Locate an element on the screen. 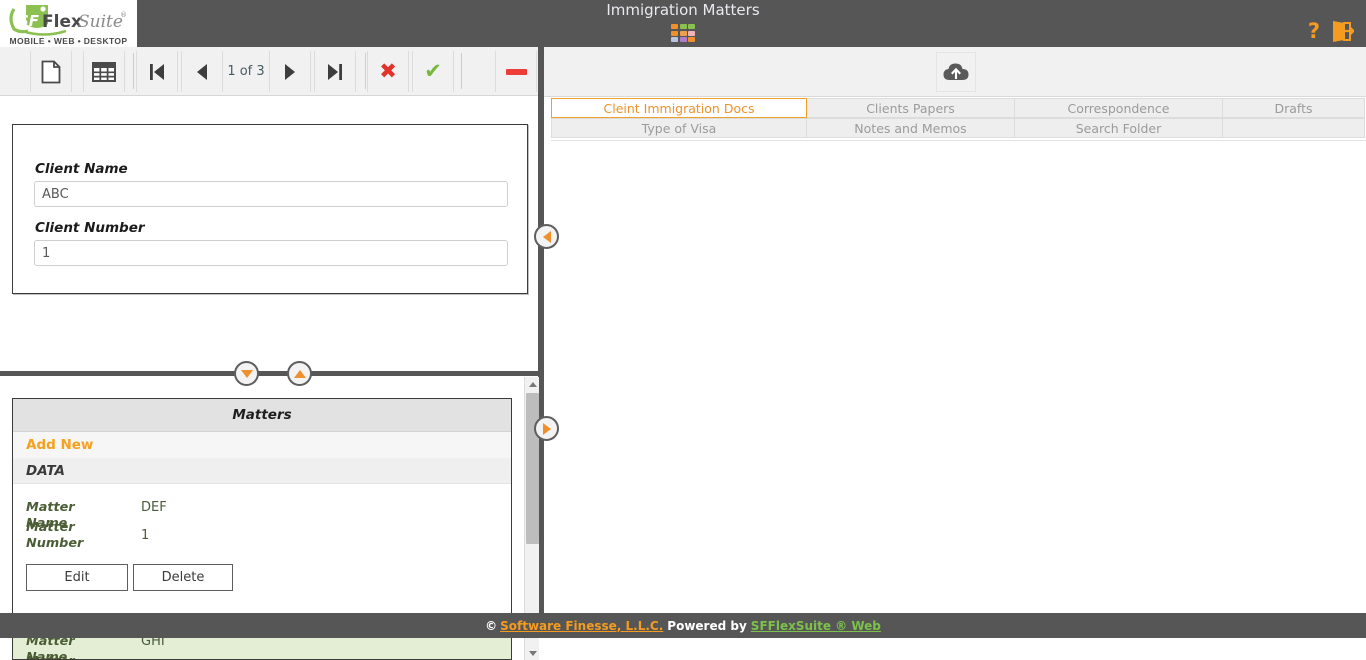 This screenshot has width=1366, height=660. next-record-icon is located at coordinates (290, 71).